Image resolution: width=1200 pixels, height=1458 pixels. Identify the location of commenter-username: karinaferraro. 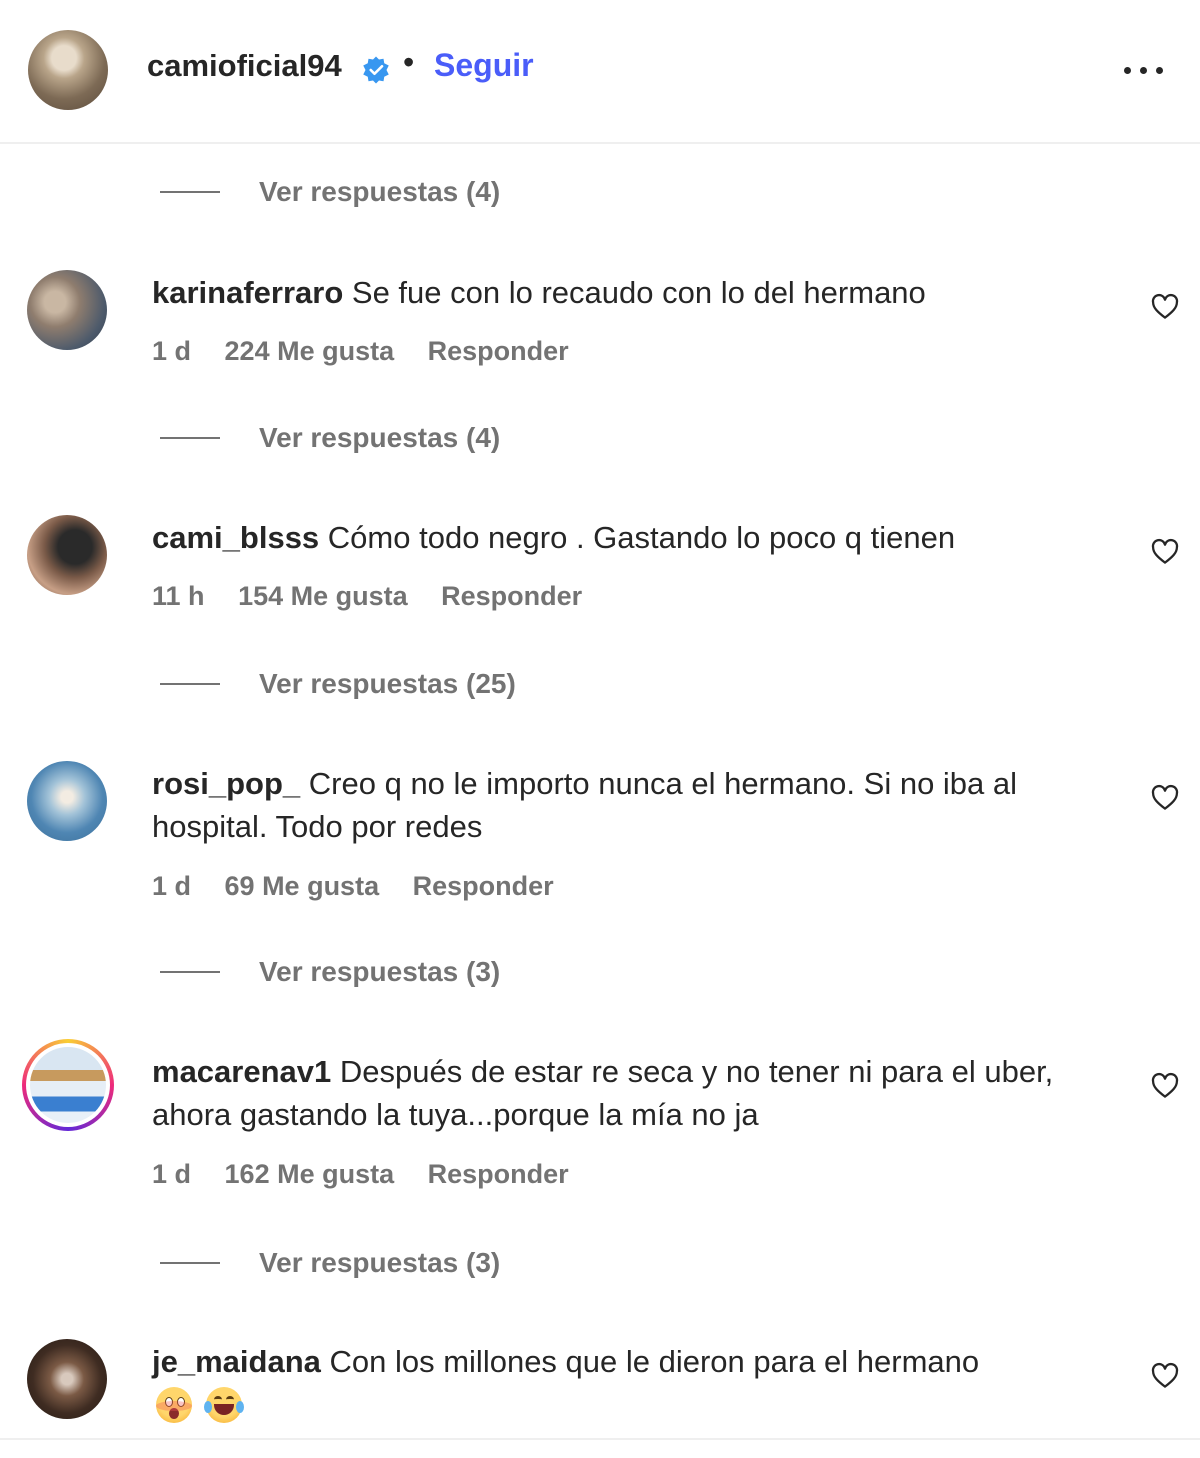
(247, 292).